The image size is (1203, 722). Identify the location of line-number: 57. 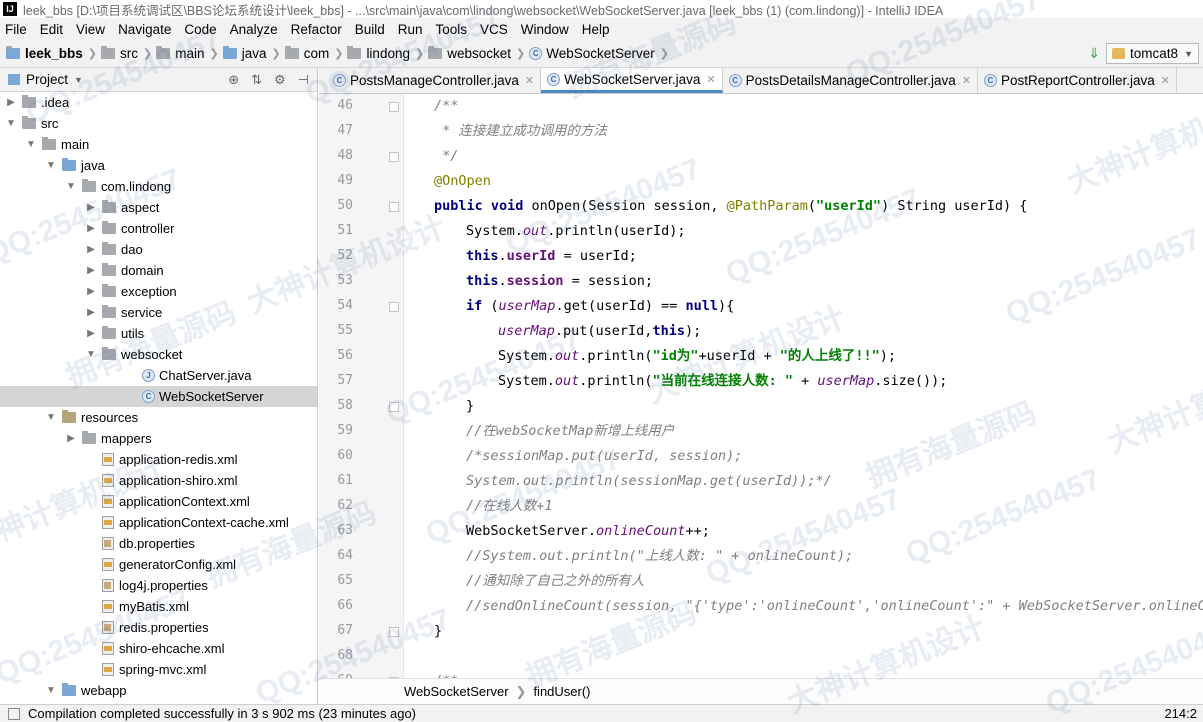
(345, 380).